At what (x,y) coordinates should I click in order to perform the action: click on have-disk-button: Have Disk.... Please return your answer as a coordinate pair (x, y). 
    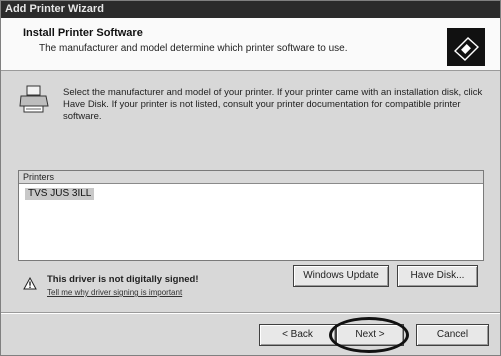
    Looking at the image, I should click on (437, 276).